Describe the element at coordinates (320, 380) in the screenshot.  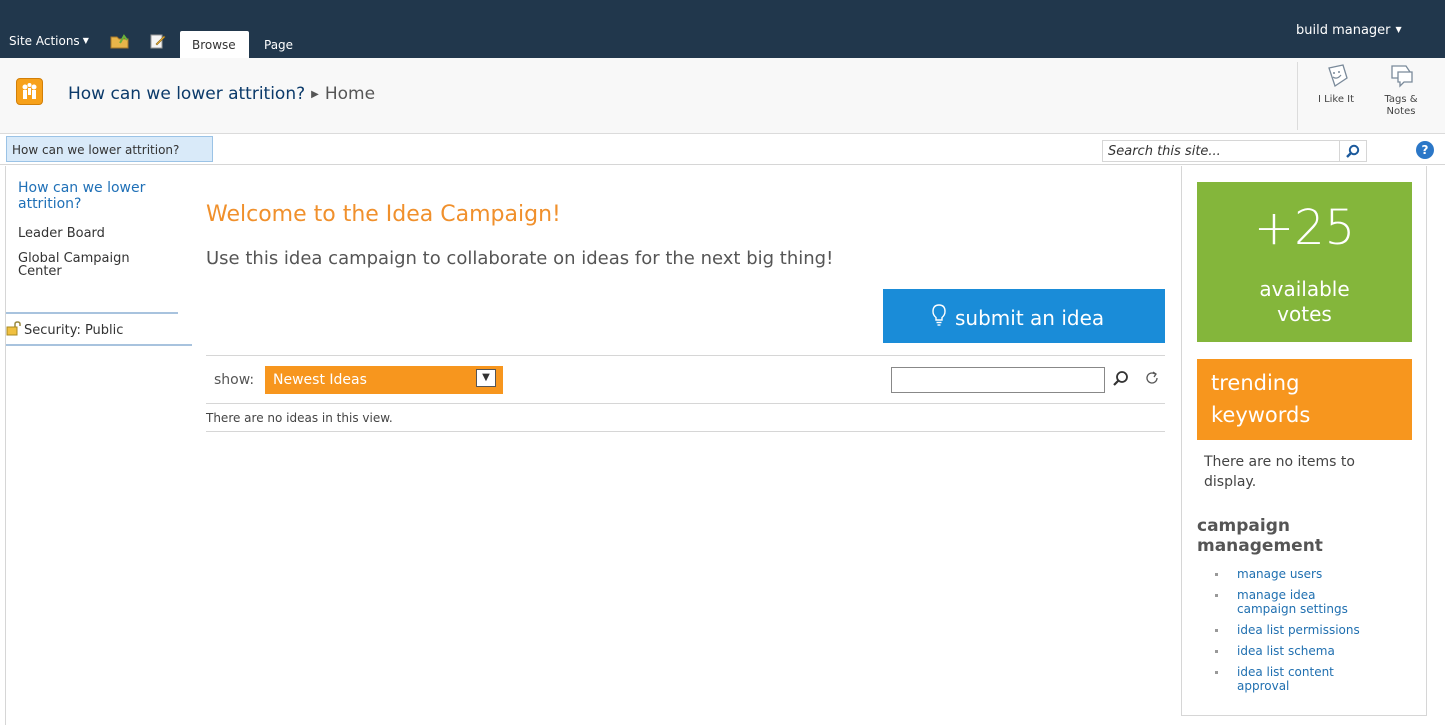
I see `show-filter-value: Newest Ideas` at that location.